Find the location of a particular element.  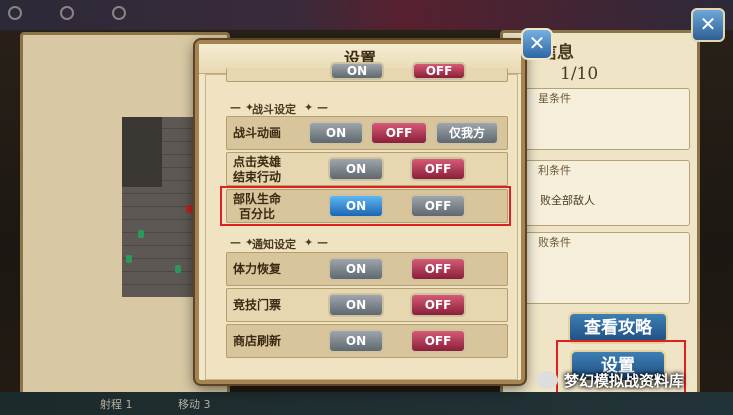

stamina-label: 体力恢复 is located at coordinates (257, 269).